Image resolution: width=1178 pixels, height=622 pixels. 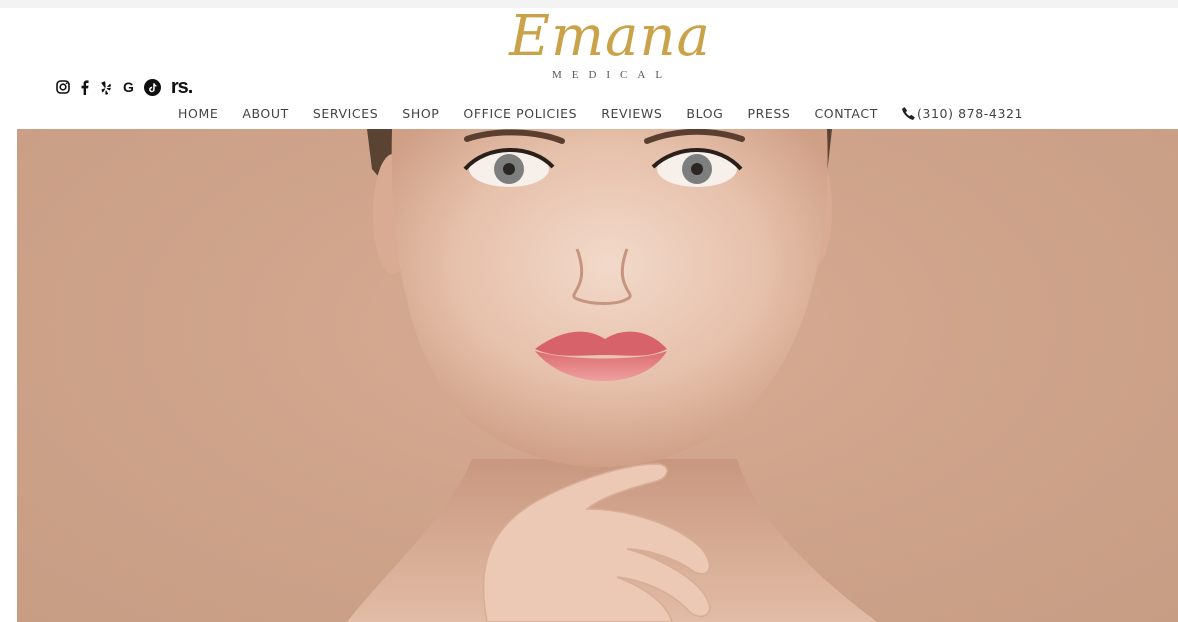 What do you see at coordinates (704, 113) in the screenshot?
I see `nav-blog: BLOG` at bounding box center [704, 113].